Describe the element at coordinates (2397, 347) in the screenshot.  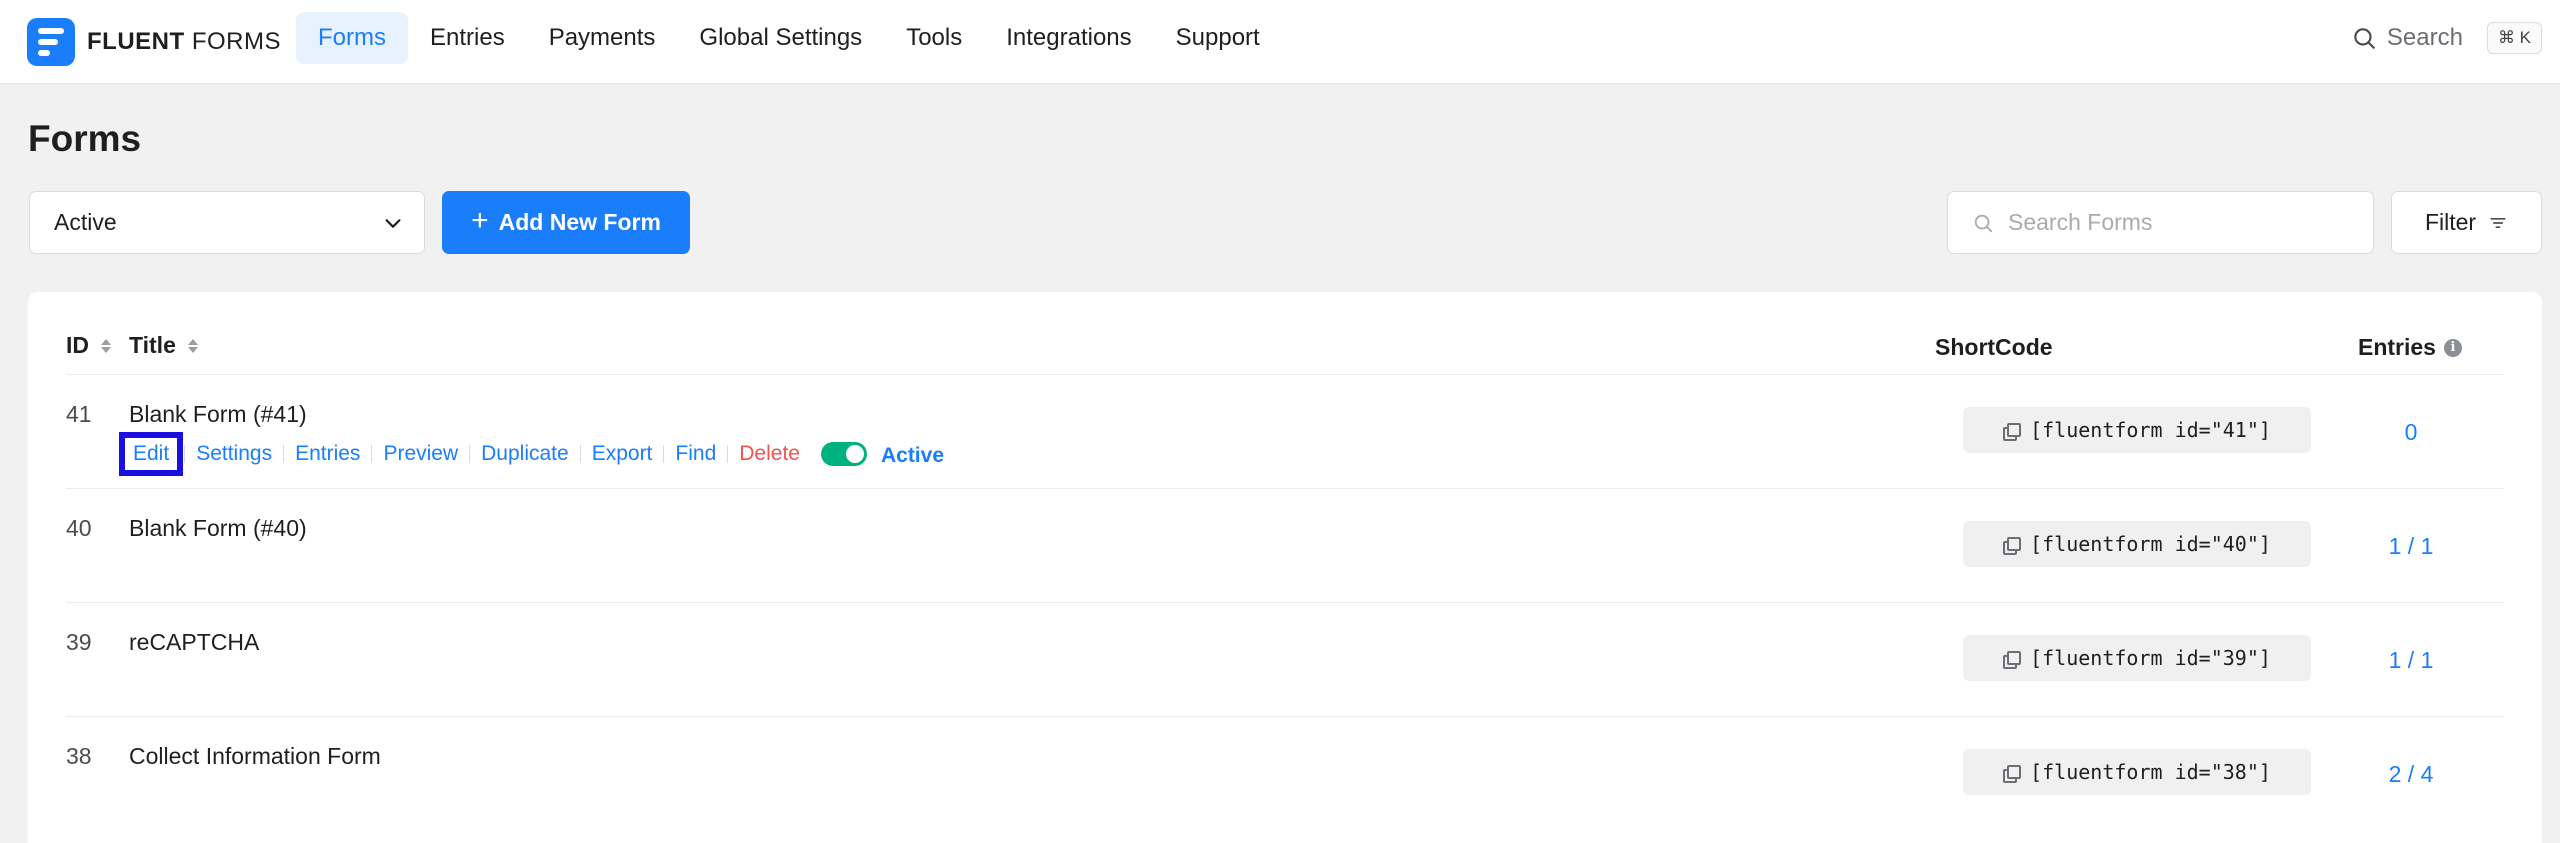
I see `column-header-entries-label: Entries` at that location.